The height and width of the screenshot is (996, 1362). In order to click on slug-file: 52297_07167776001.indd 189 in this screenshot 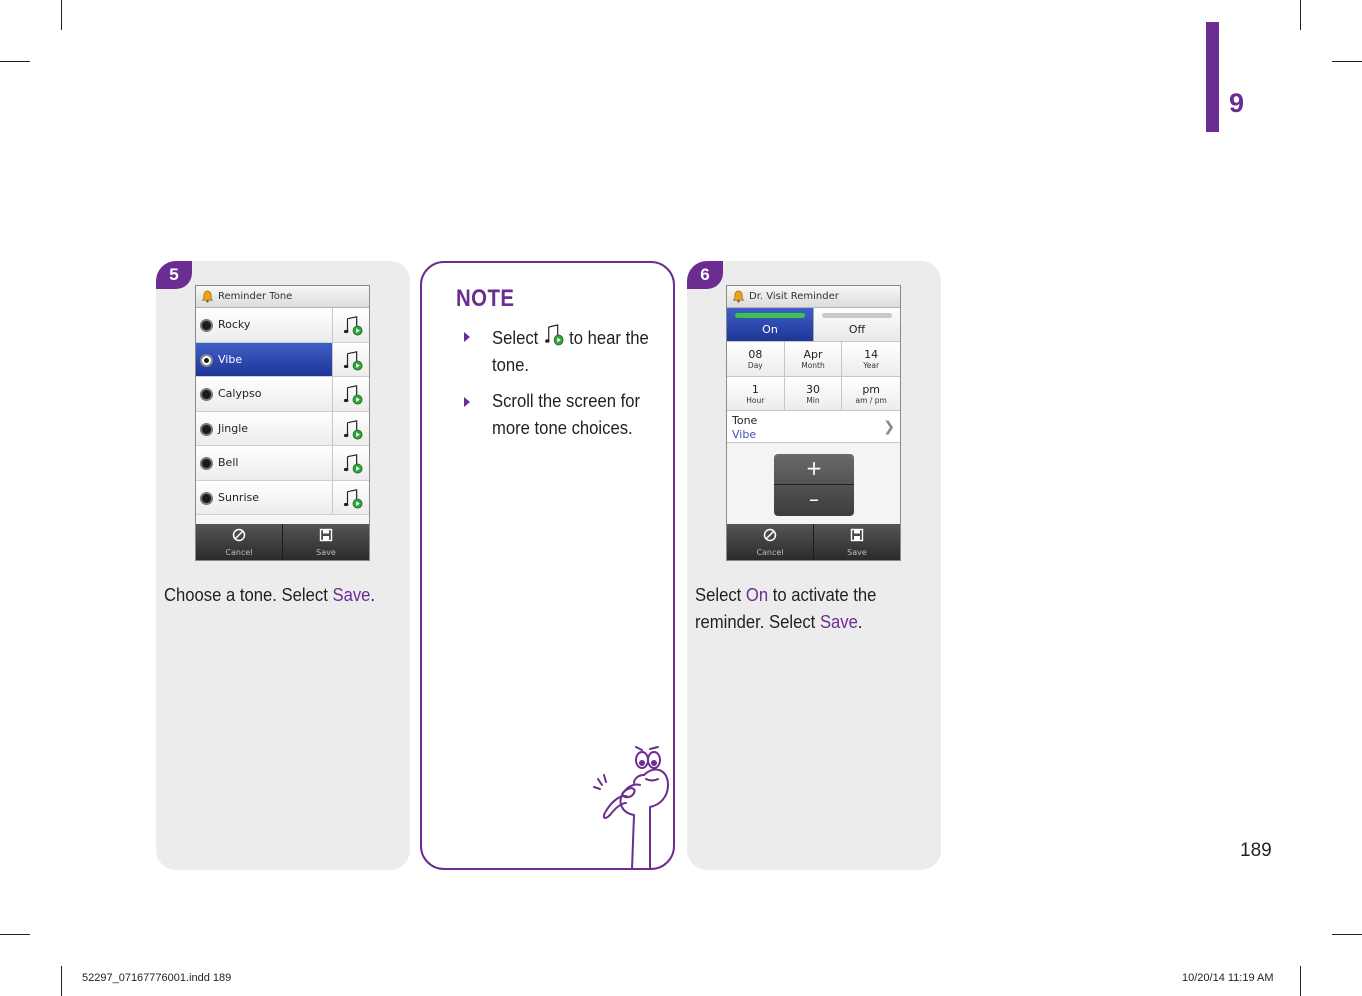, I will do `click(157, 978)`.